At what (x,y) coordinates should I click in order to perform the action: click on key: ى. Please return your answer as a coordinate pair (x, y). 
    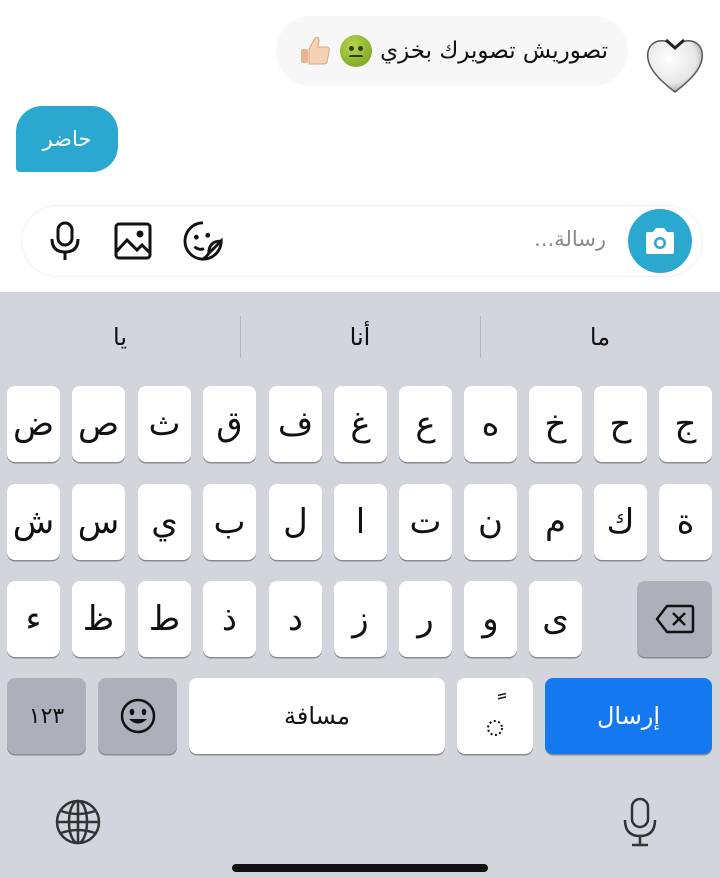
    Looking at the image, I should click on (555, 619).